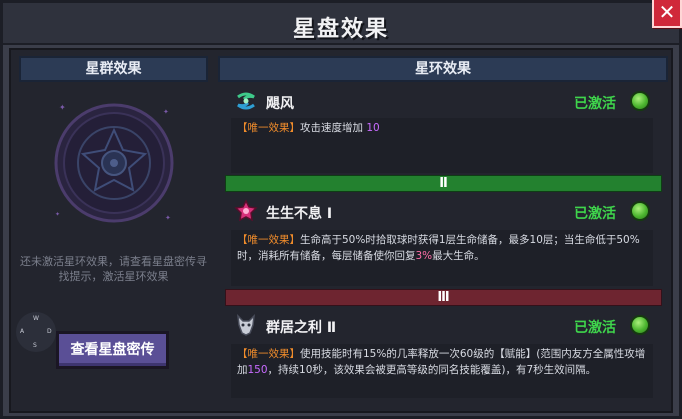 The width and height of the screenshot is (682, 419). What do you see at coordinates (22, 331) in the screenshot?
I see `compass-west: A` at bounding box center [22, 331].